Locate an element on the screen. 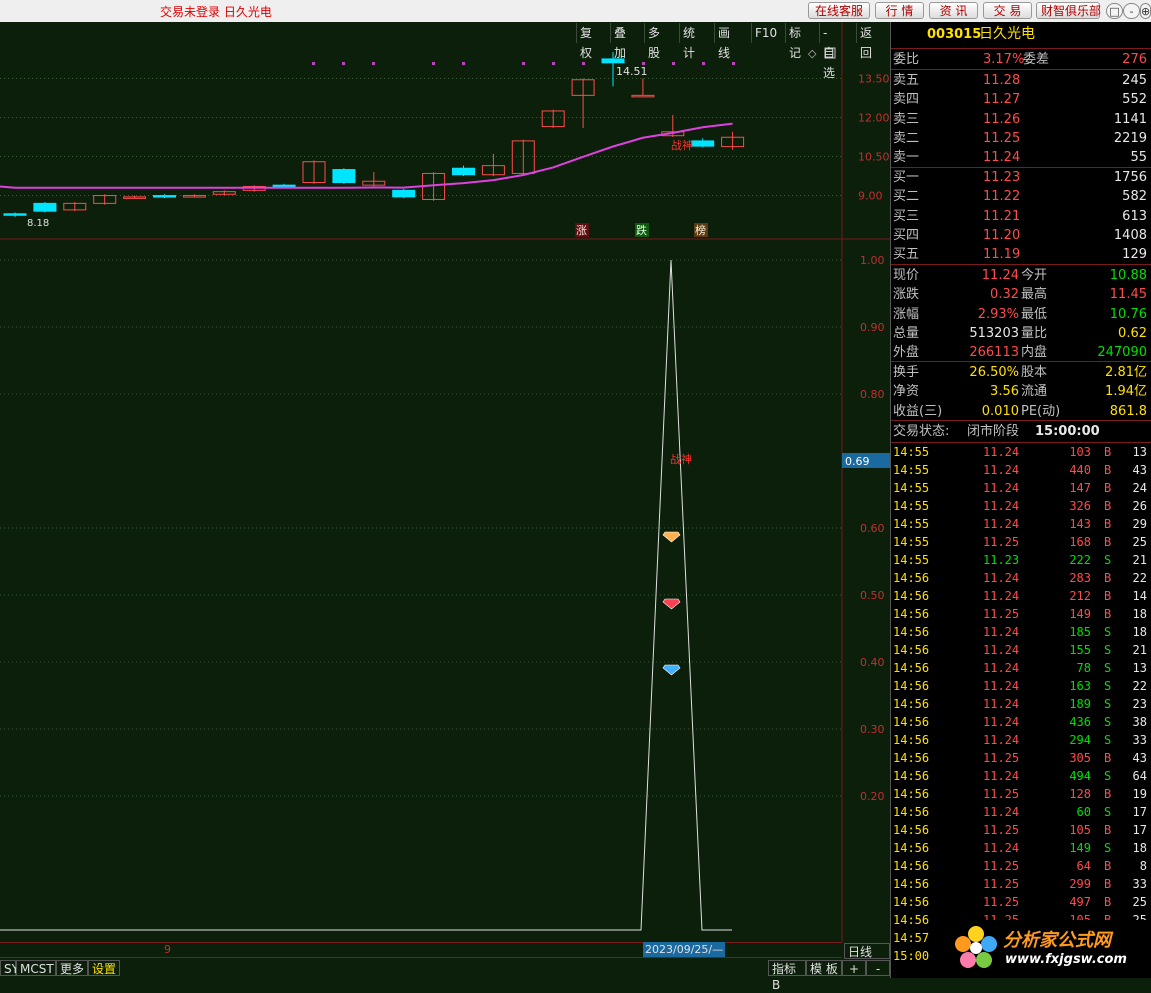 The height and width of the screenshot is (993, 1151). quote-row: 外盘 266113 内盘 247090 is located at coordinates (1020, 353).